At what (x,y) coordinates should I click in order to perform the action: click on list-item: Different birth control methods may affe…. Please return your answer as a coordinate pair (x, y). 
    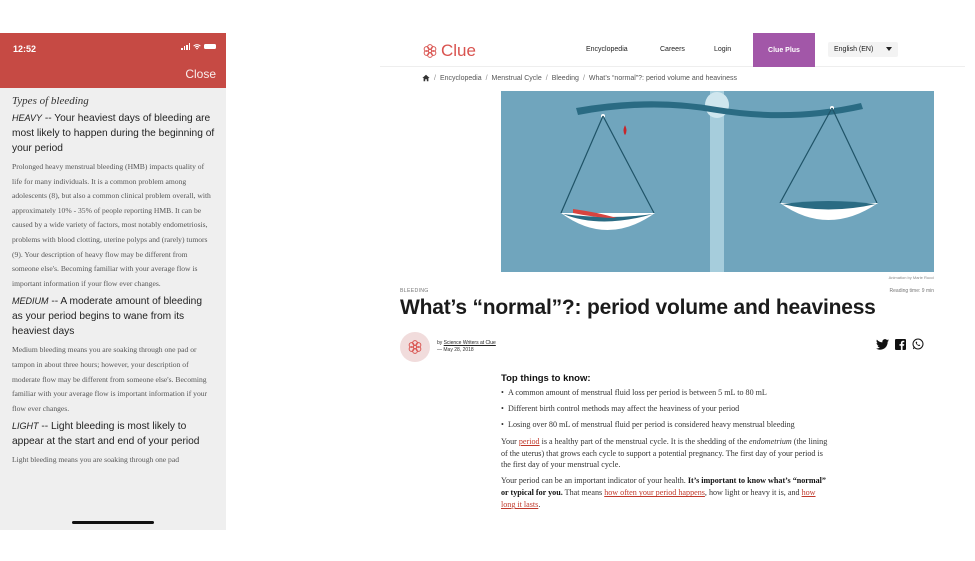
    Looking at the image, I should click on (666, 409).